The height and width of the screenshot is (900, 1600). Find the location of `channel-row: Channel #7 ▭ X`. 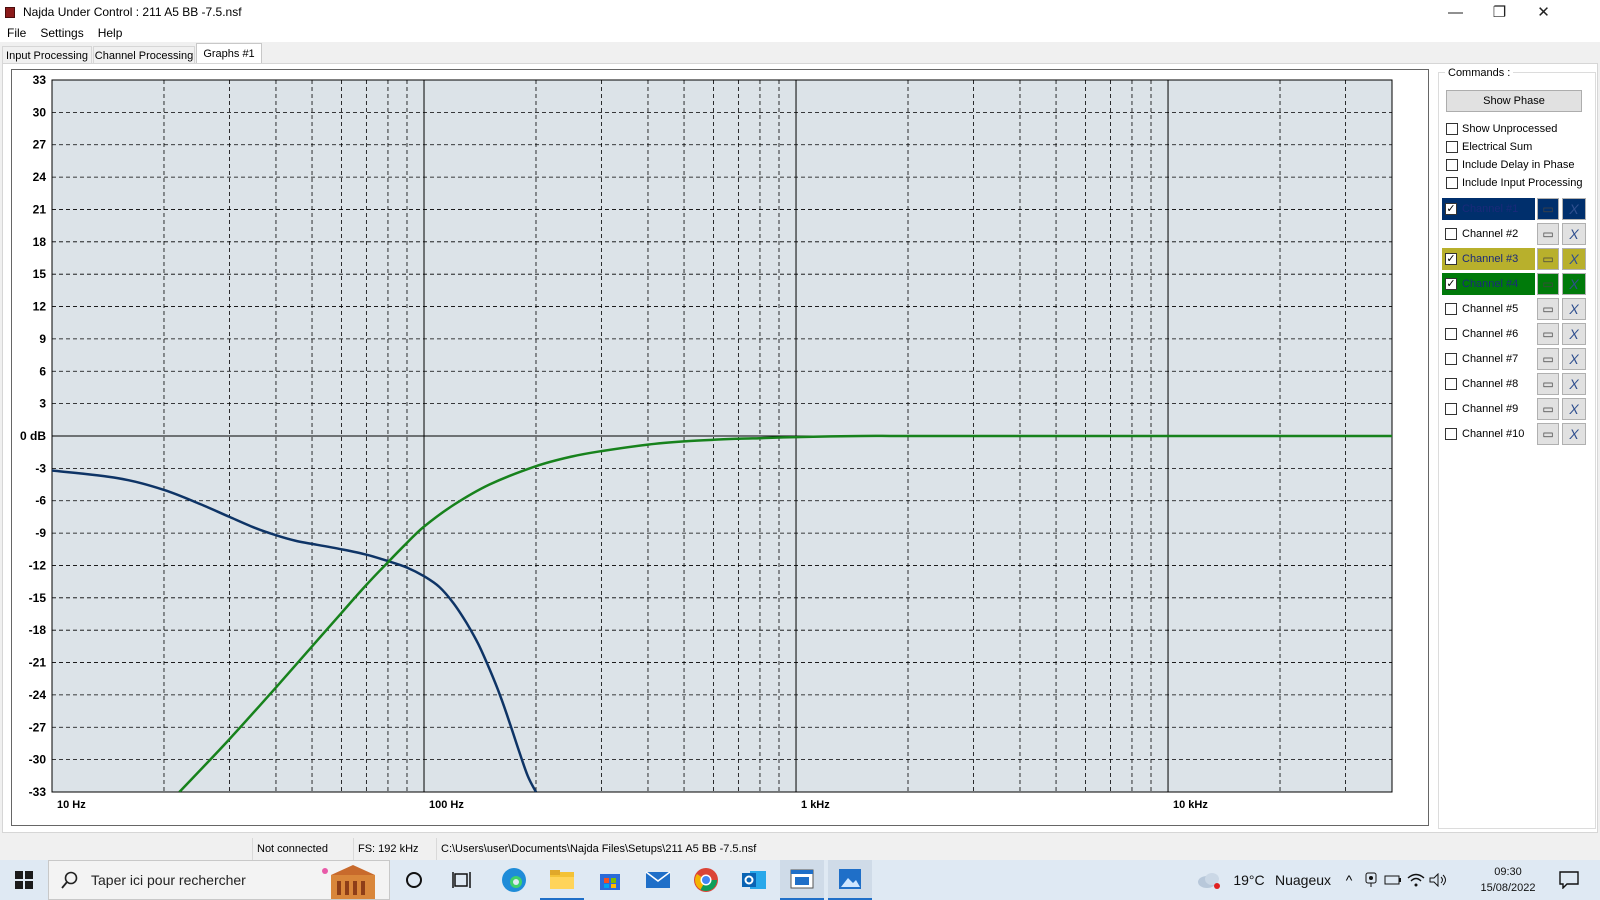

channel-row: Channel #7 ▭ X is located at coordinates (1514, 359).